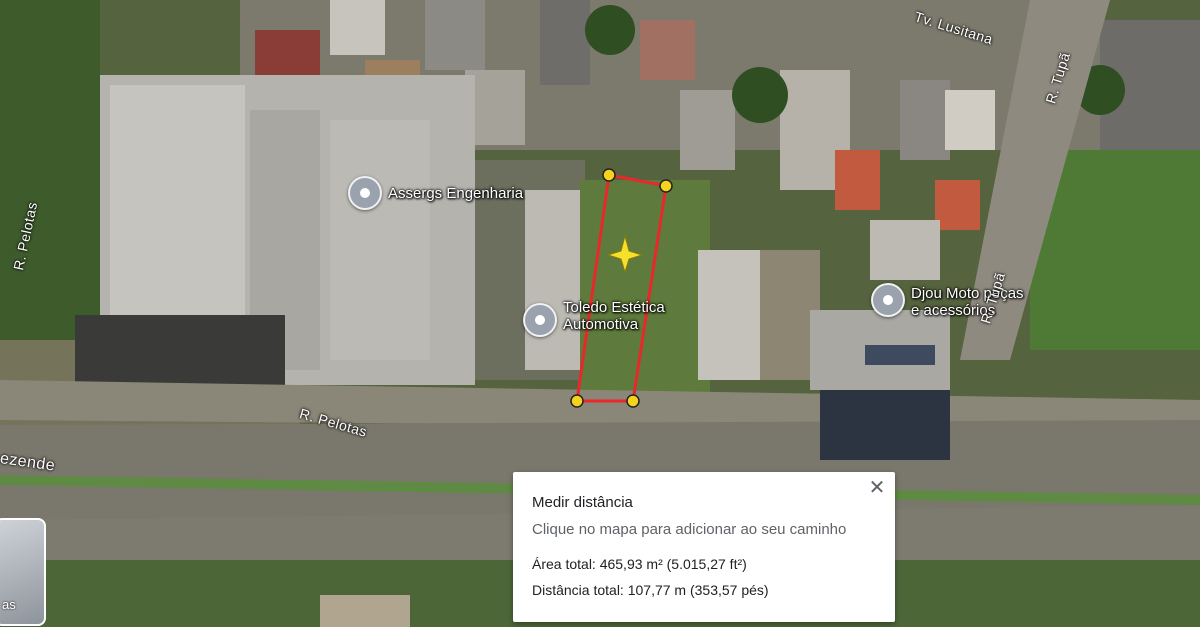  I want to click on vegetation-left, so click(50, 175).